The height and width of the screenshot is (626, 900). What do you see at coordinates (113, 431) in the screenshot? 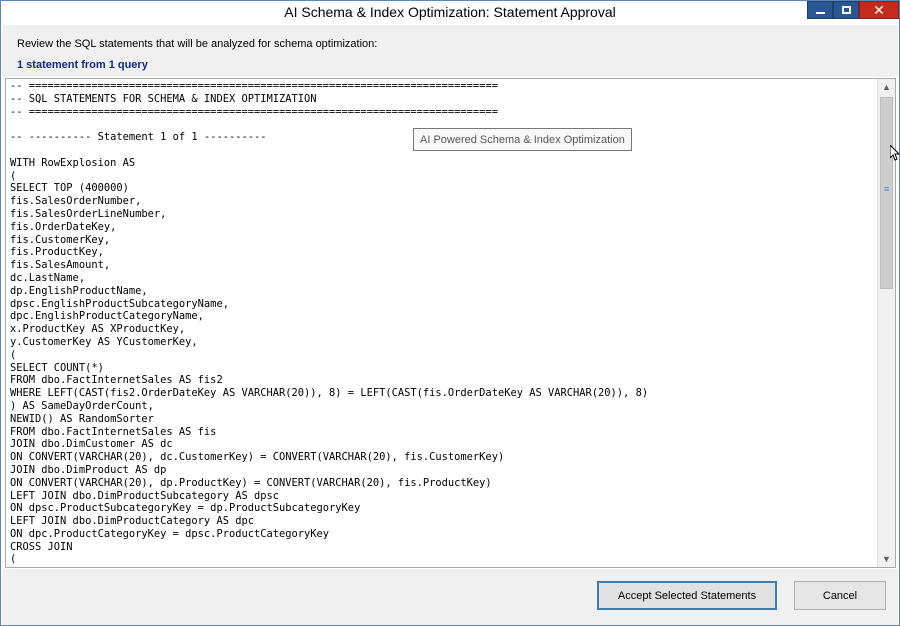
I see `code-line: FROM dbo.FactInternetSales AS fis` at bounding box center [113, 431].